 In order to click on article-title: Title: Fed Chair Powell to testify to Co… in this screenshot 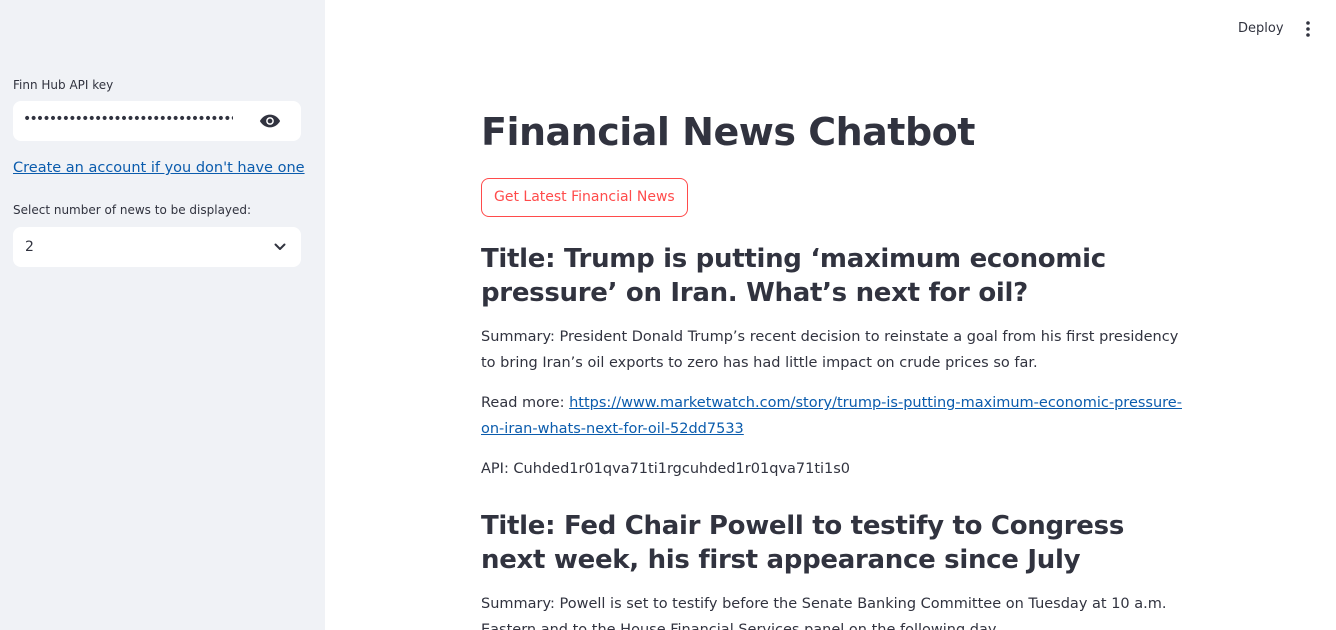, I will do `click(802, 543)`.